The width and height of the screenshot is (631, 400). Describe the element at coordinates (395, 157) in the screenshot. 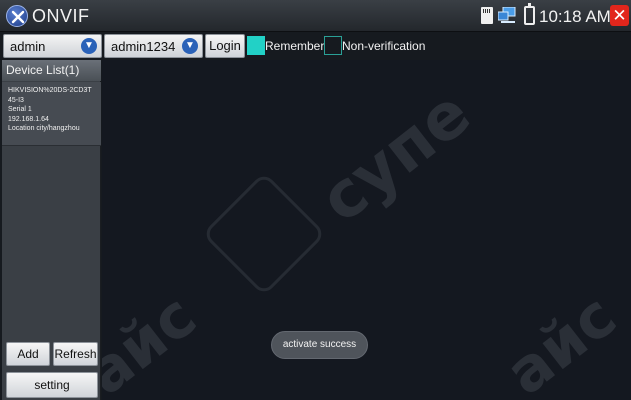

I see `watermark-text: супе` at that location.